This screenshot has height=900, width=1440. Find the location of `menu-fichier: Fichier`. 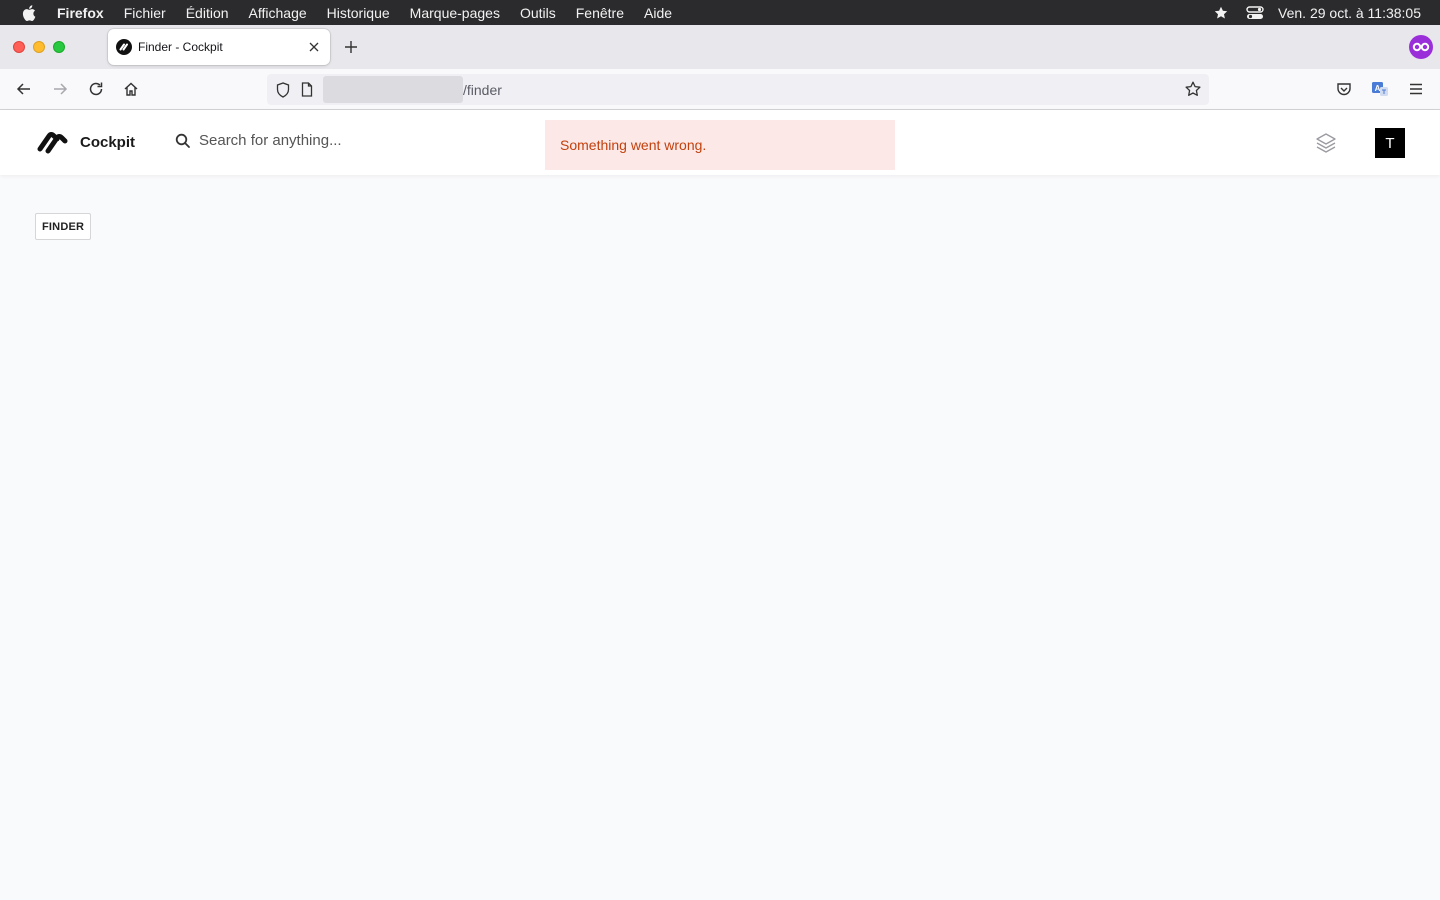

menu-fichier: Fichier is located at coordinates (145, 13).